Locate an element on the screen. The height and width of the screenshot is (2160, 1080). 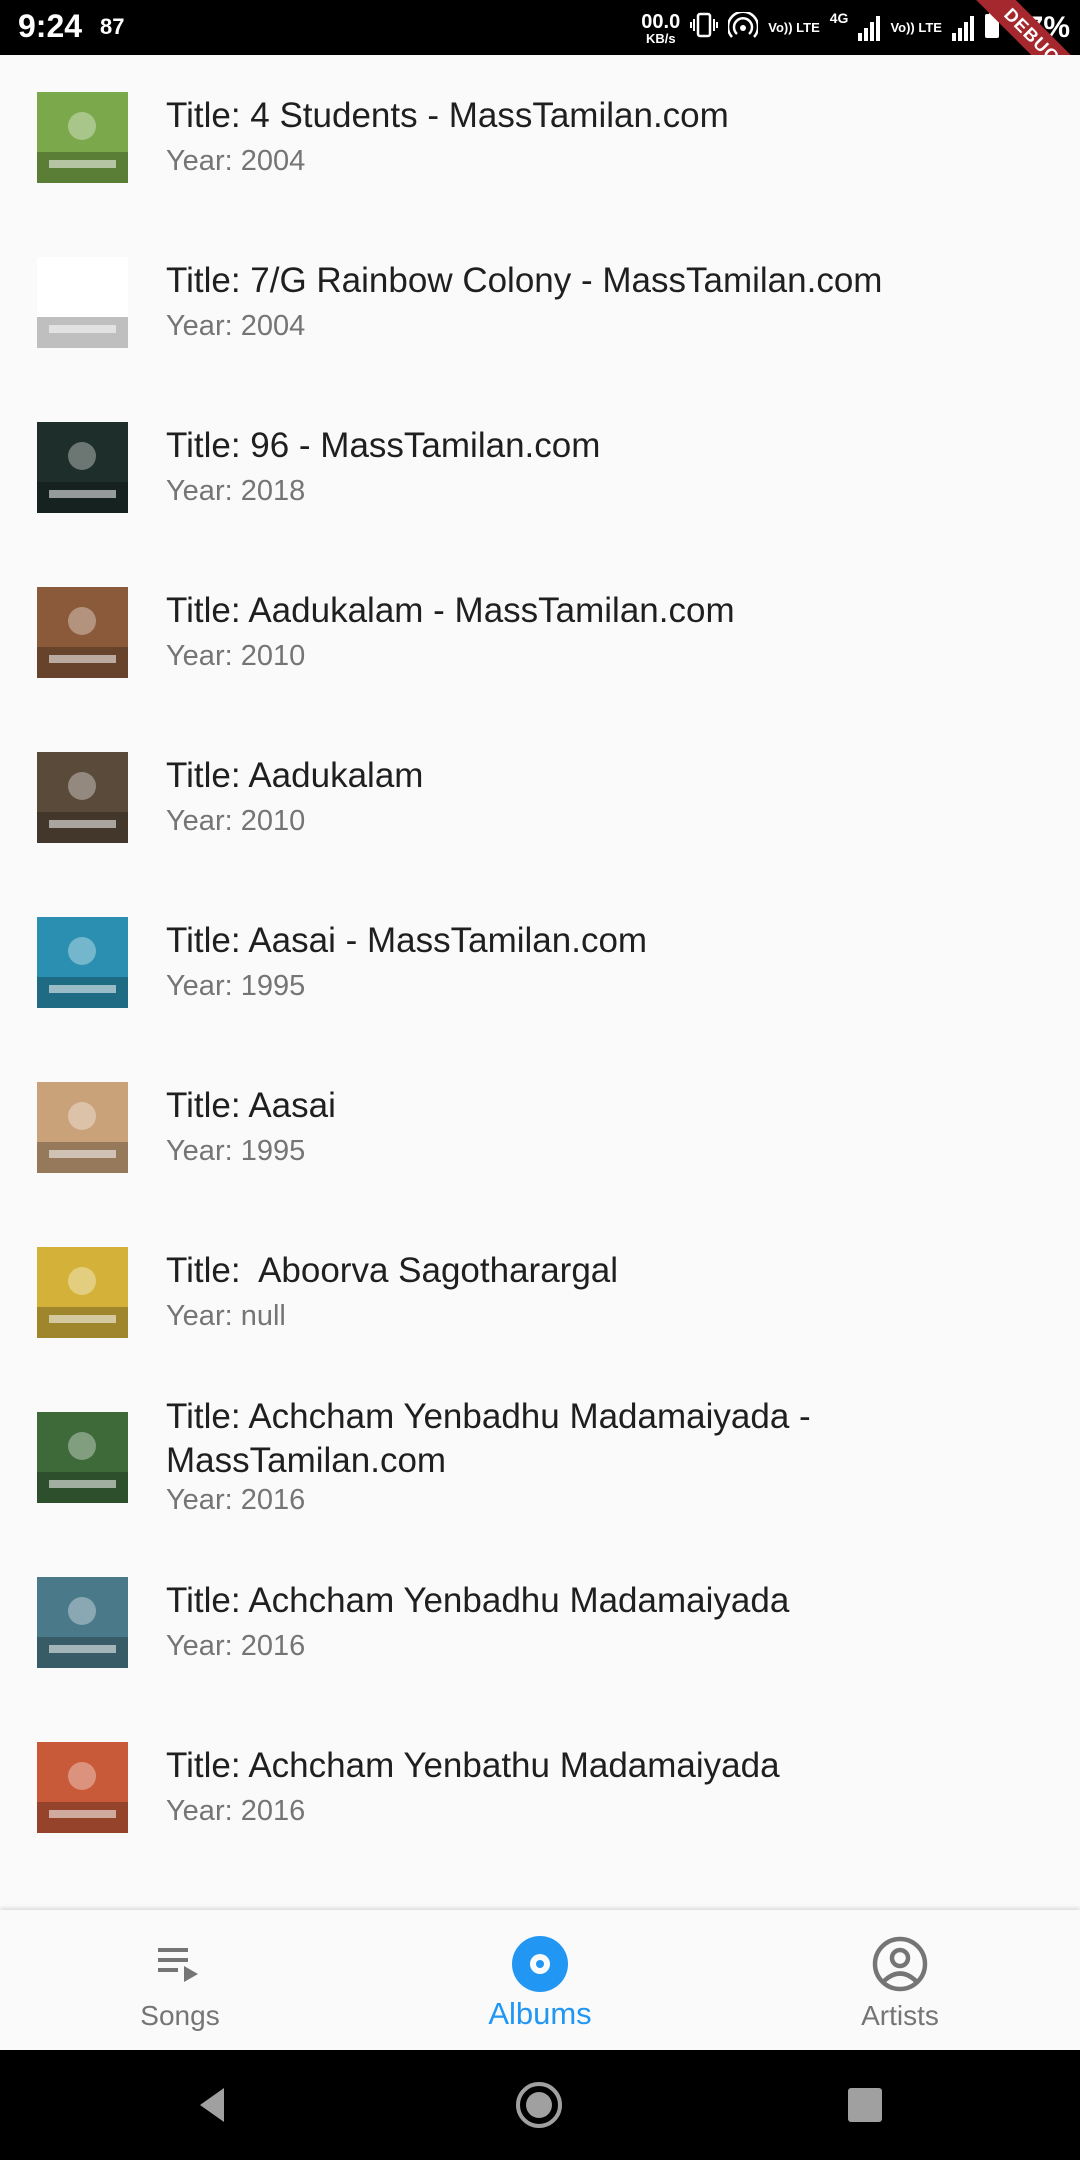
album-title: Title: Aasai is located at coordinates (251, 1105).